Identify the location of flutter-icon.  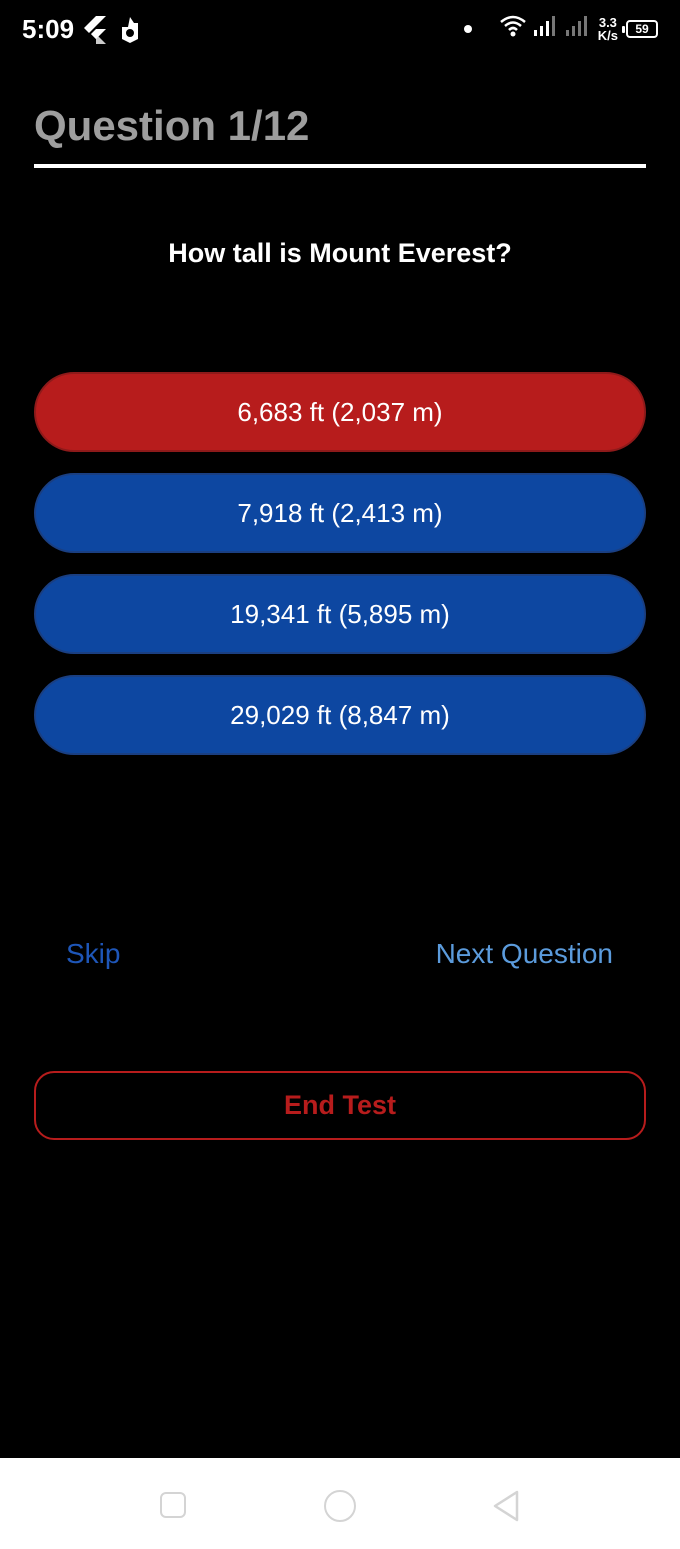
(94, 32).